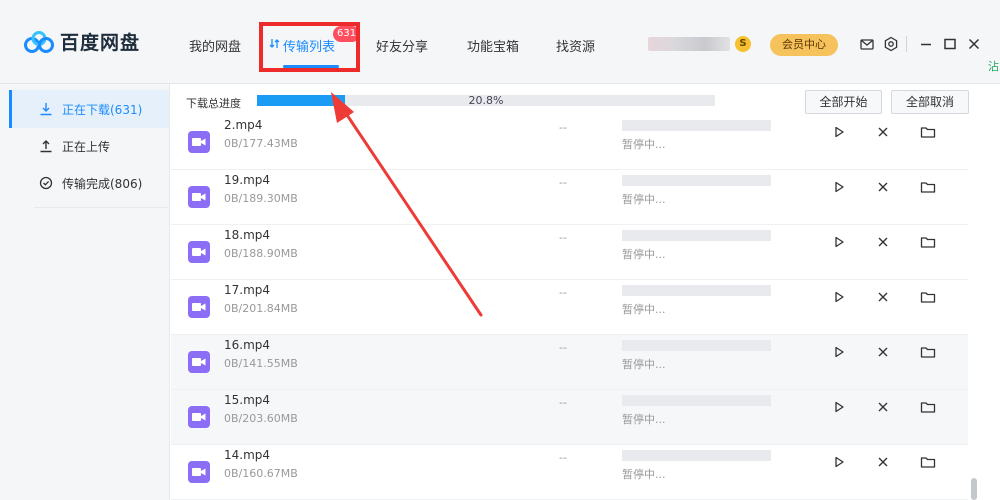 This screenshot has height=500, width=1000. Describe the element at coordinates (261, 253) in the screenshot. I see `file-size: 0B/188.90MB` at that location.